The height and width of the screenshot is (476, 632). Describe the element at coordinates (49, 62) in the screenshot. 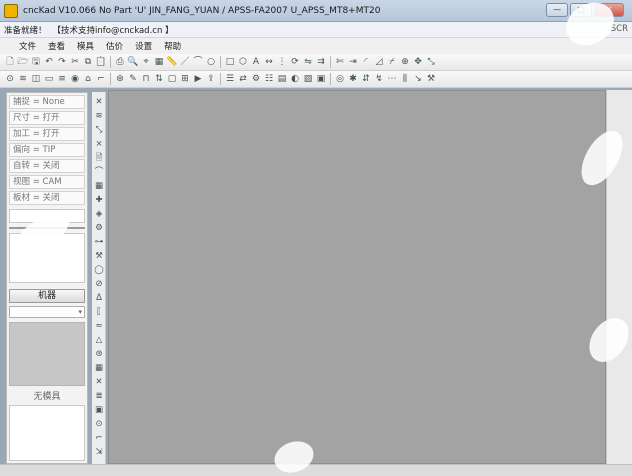

I see `undo-icon: ↶` at that location.